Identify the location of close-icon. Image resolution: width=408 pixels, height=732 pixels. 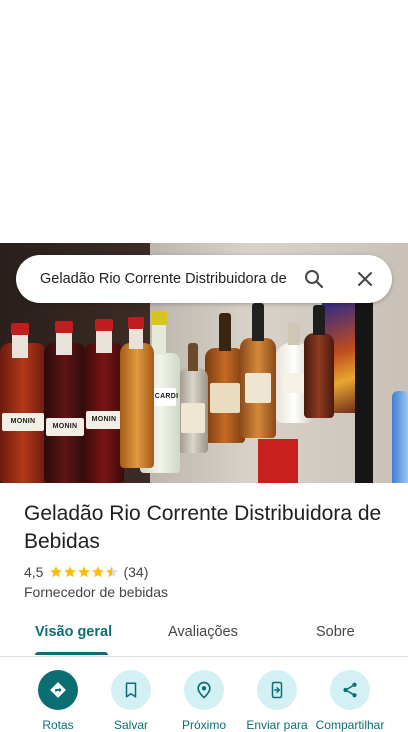
(365, 279).